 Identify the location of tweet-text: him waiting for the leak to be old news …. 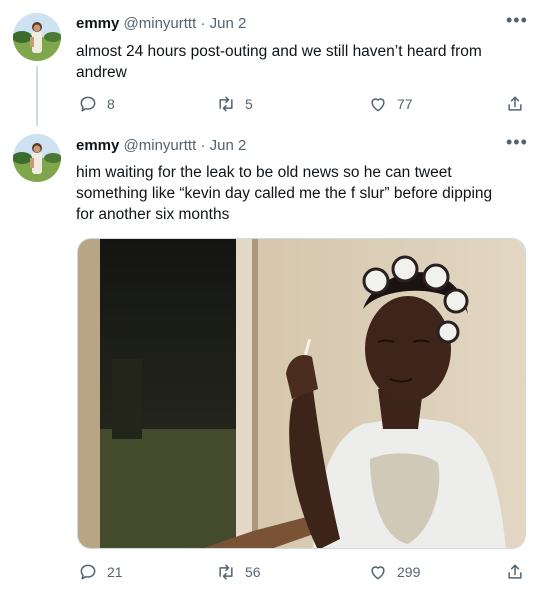
(284, 193).